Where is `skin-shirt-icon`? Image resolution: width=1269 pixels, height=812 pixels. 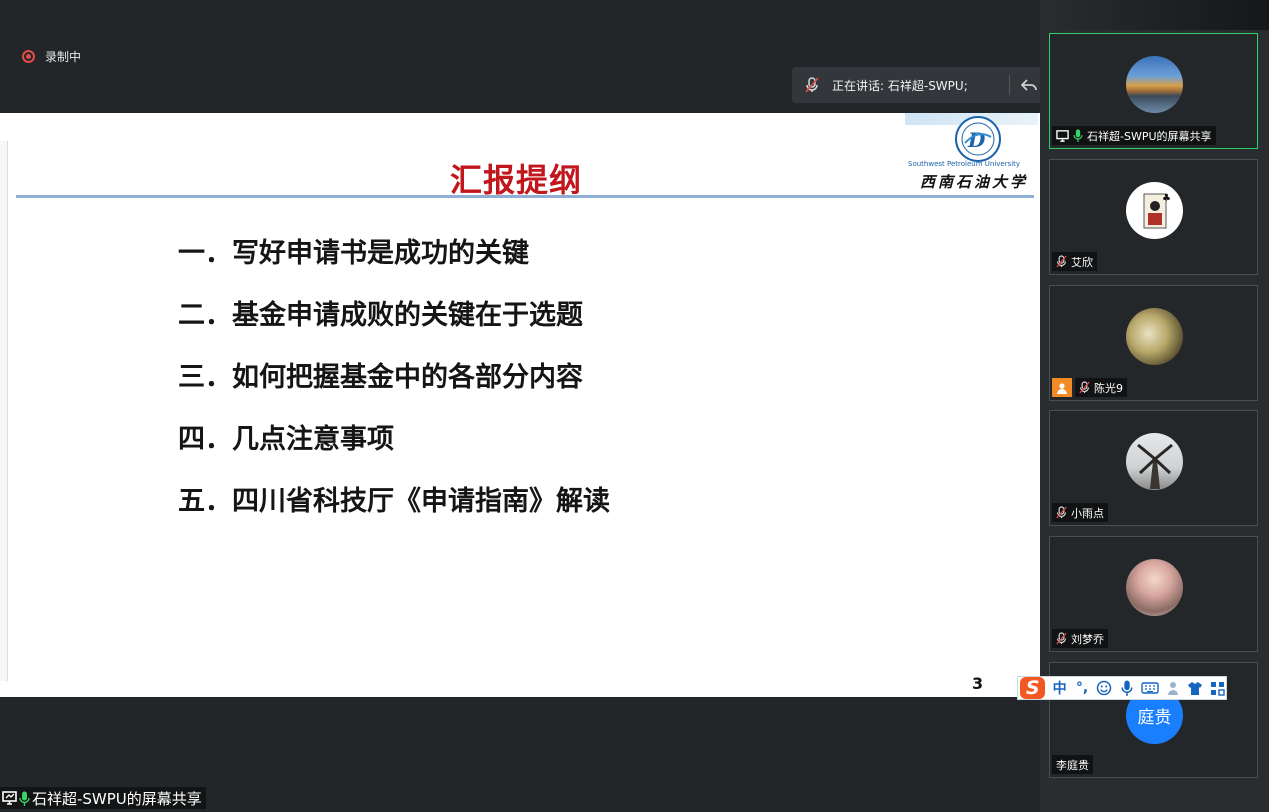
skin-shirt-icon is located at coordinates (1195, 688).